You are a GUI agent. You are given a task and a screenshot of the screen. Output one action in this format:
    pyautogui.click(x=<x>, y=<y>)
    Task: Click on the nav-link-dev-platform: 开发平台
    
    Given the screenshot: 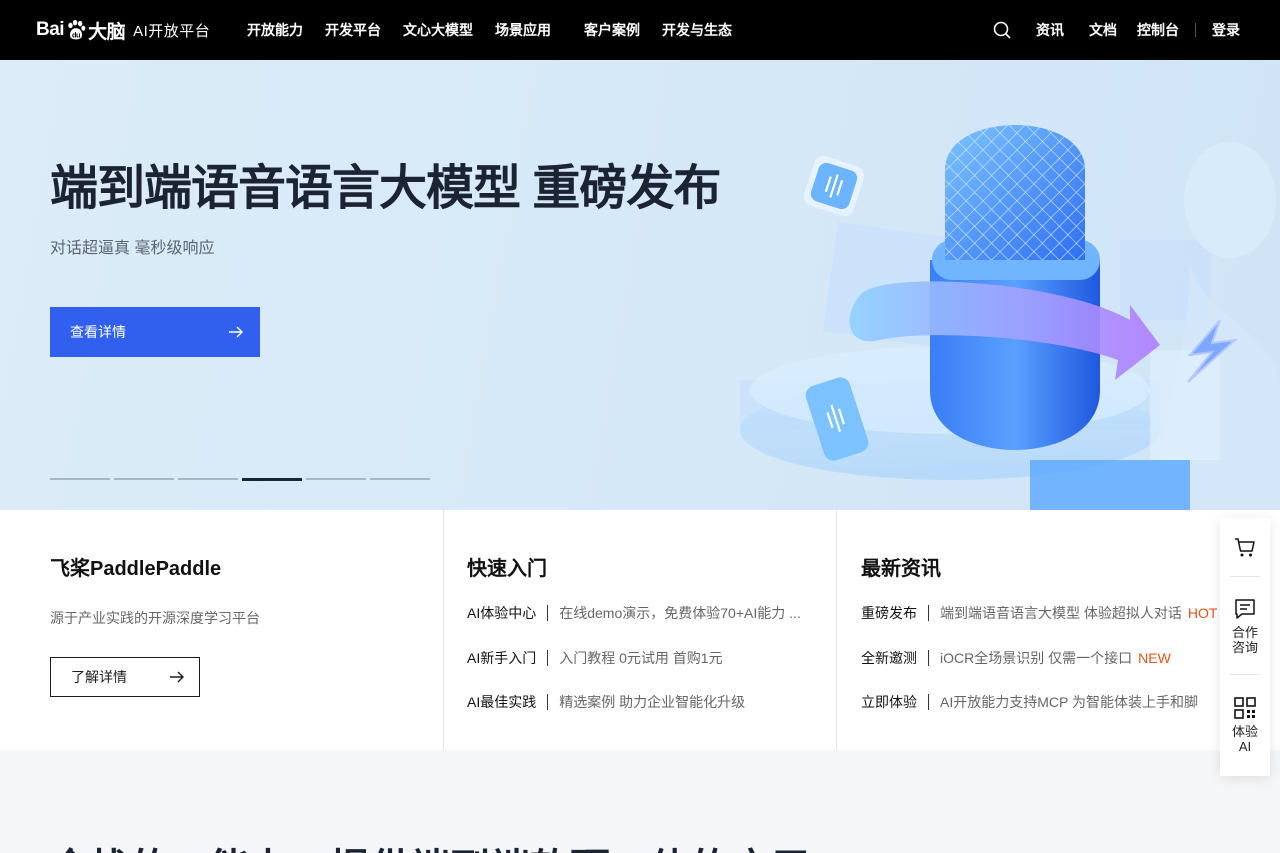 What is the action you would take?
    pyautogui.click(x=353, y=30)
    